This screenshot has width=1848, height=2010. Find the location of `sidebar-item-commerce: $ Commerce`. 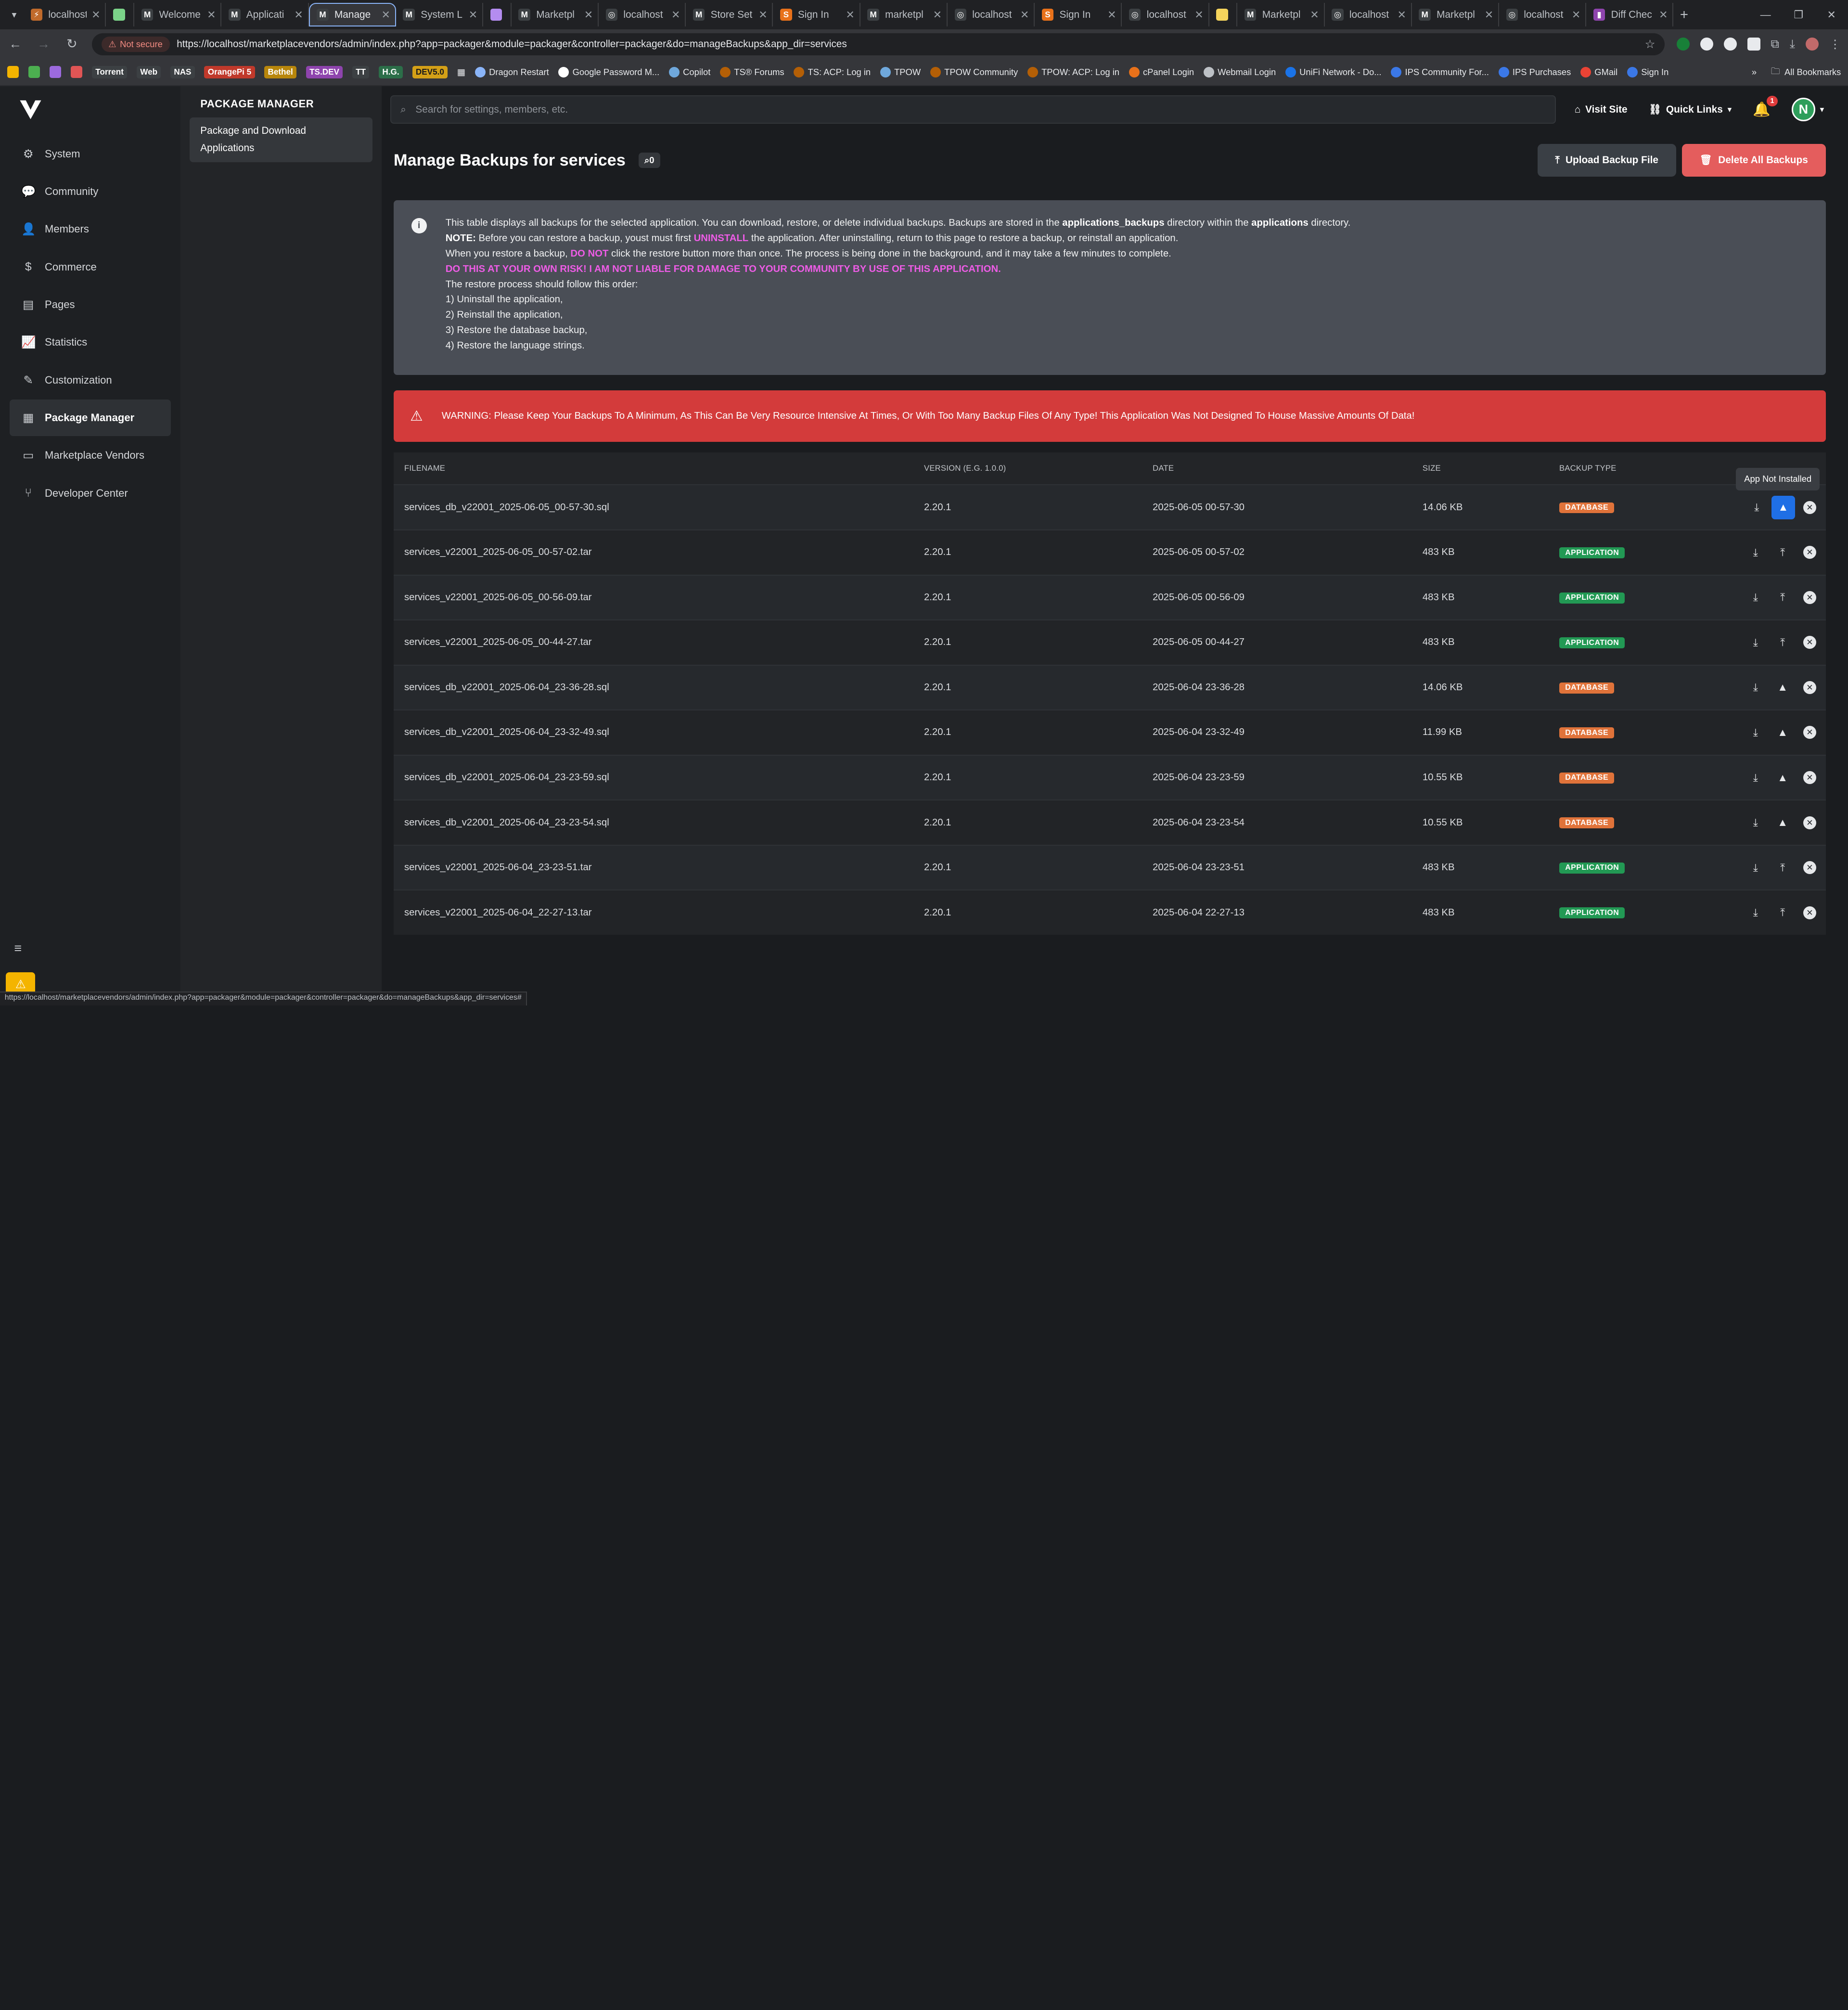

sidebar-item-commerce: $ Commerce is located at coordinates (90, 267).